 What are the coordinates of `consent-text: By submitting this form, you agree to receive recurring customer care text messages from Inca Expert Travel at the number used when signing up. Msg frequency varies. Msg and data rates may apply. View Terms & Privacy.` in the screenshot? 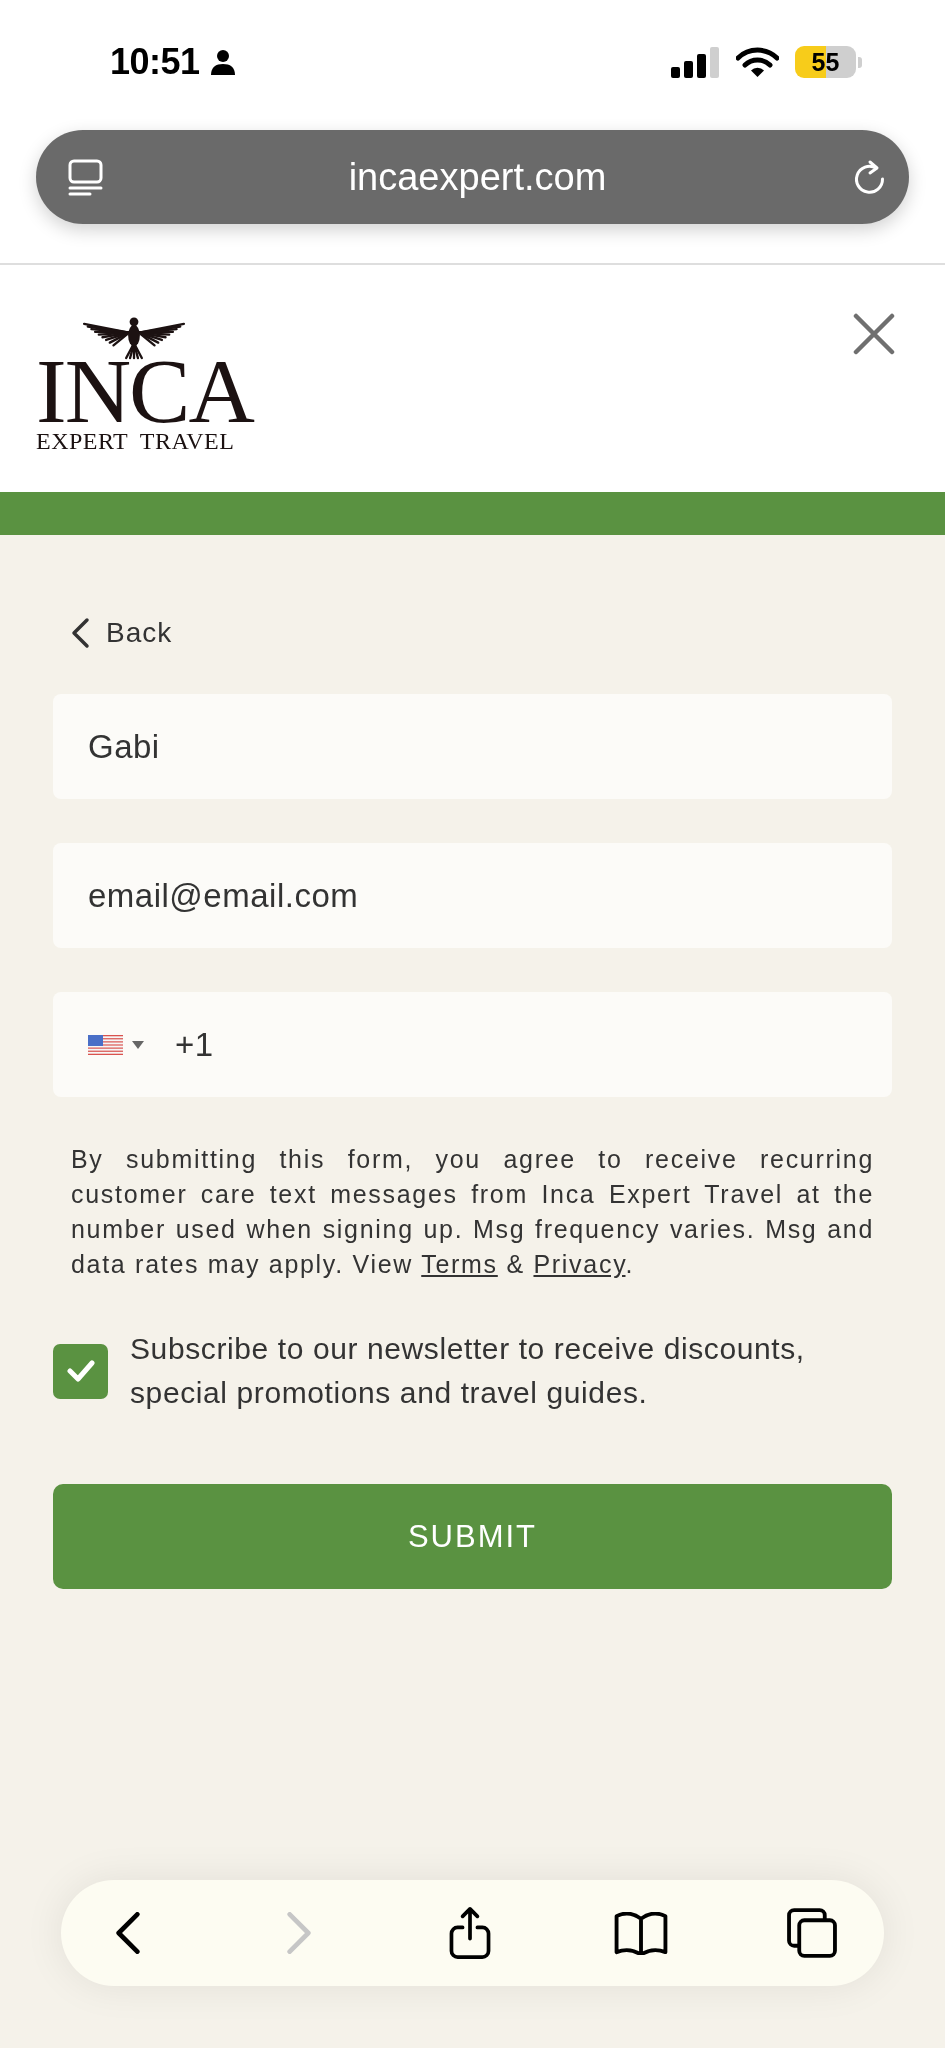 It's located at (472, 1212).